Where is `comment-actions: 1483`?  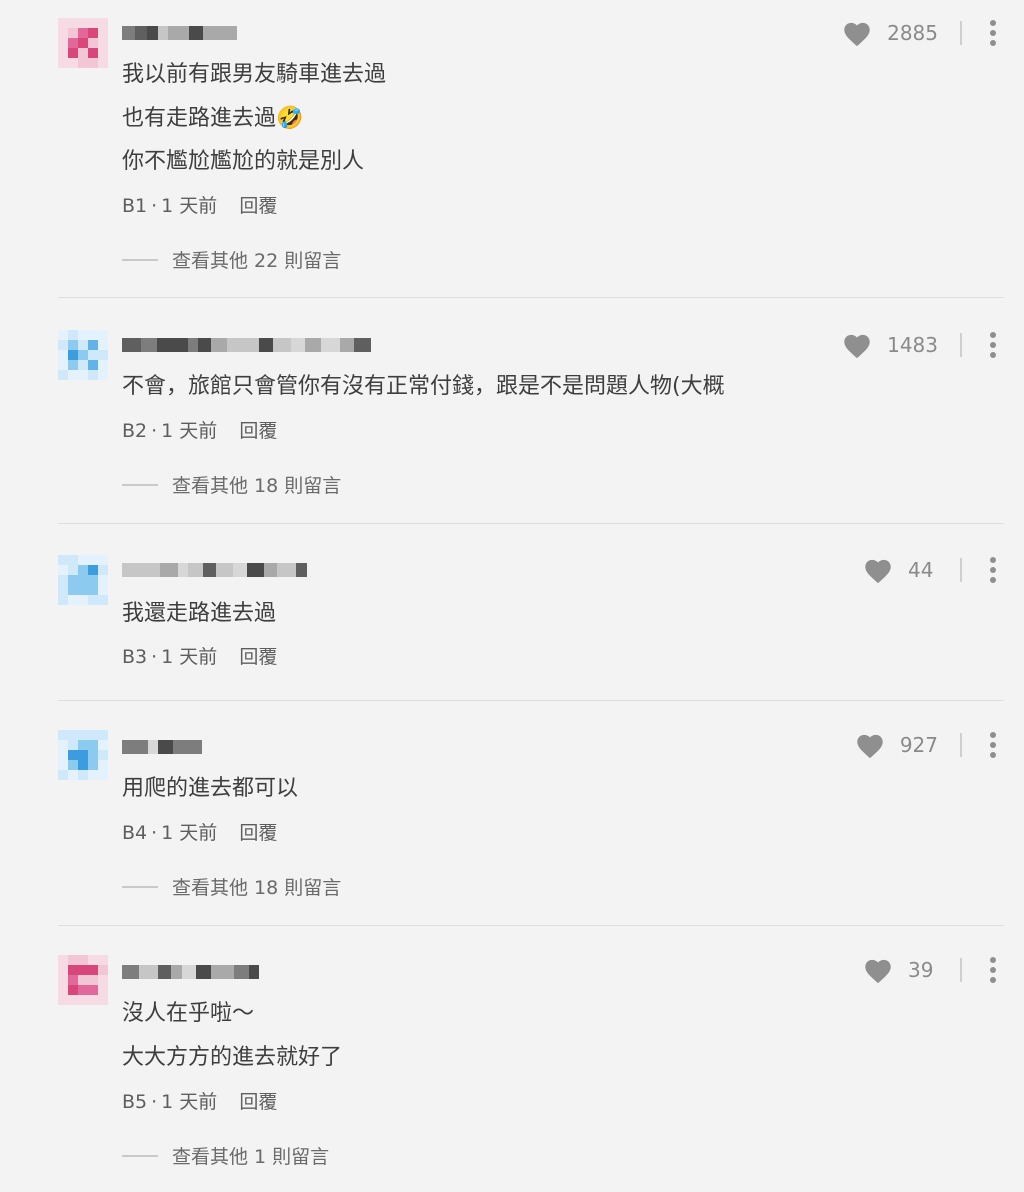
comment-actions: 1483 is located at coordinates (922, 345).